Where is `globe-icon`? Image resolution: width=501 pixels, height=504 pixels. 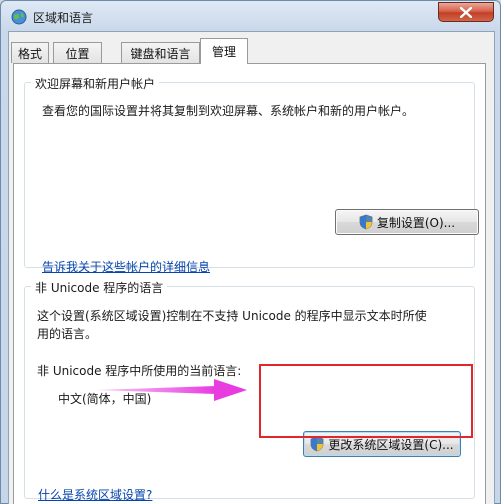 globe-icon is located at coordinates (19, 17).